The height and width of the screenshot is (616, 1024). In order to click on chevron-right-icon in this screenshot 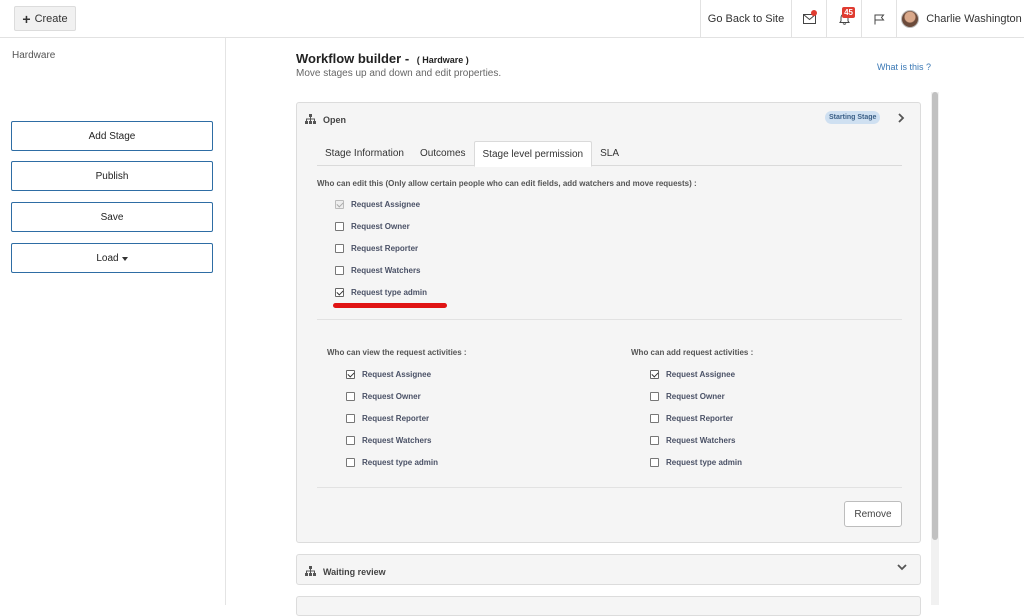, I will do `click(901, 118)`.